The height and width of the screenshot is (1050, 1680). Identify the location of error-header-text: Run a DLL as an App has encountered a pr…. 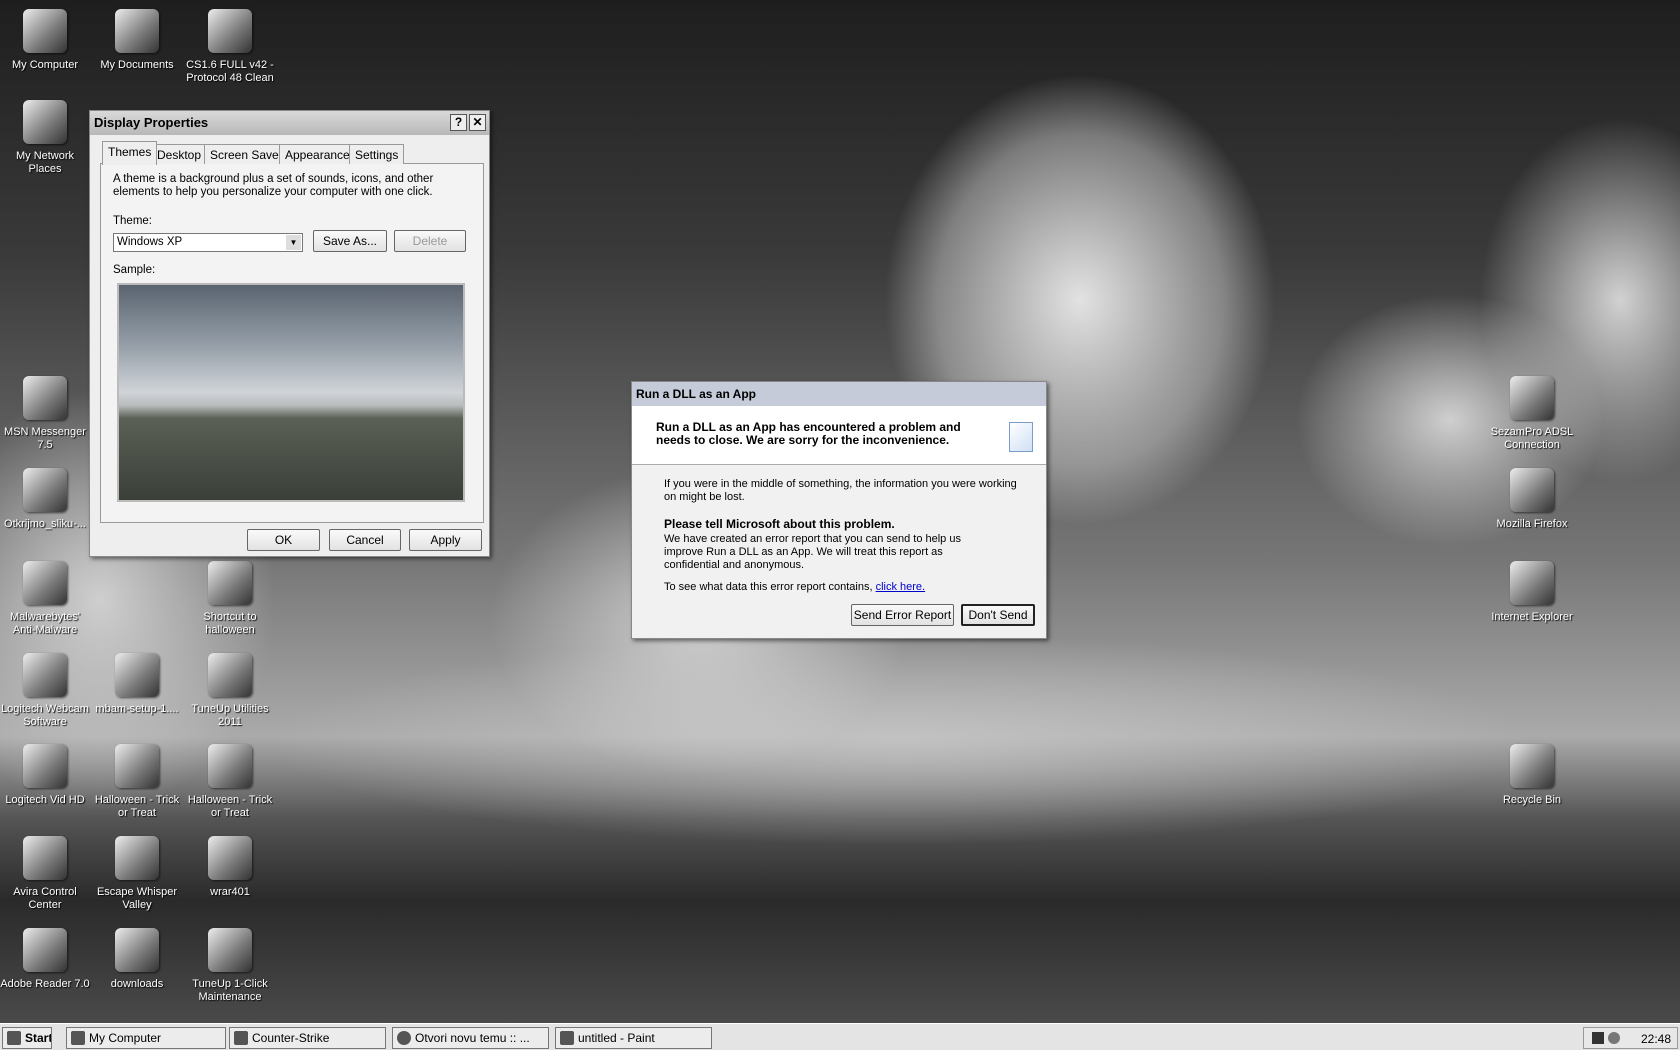
(808, 433).